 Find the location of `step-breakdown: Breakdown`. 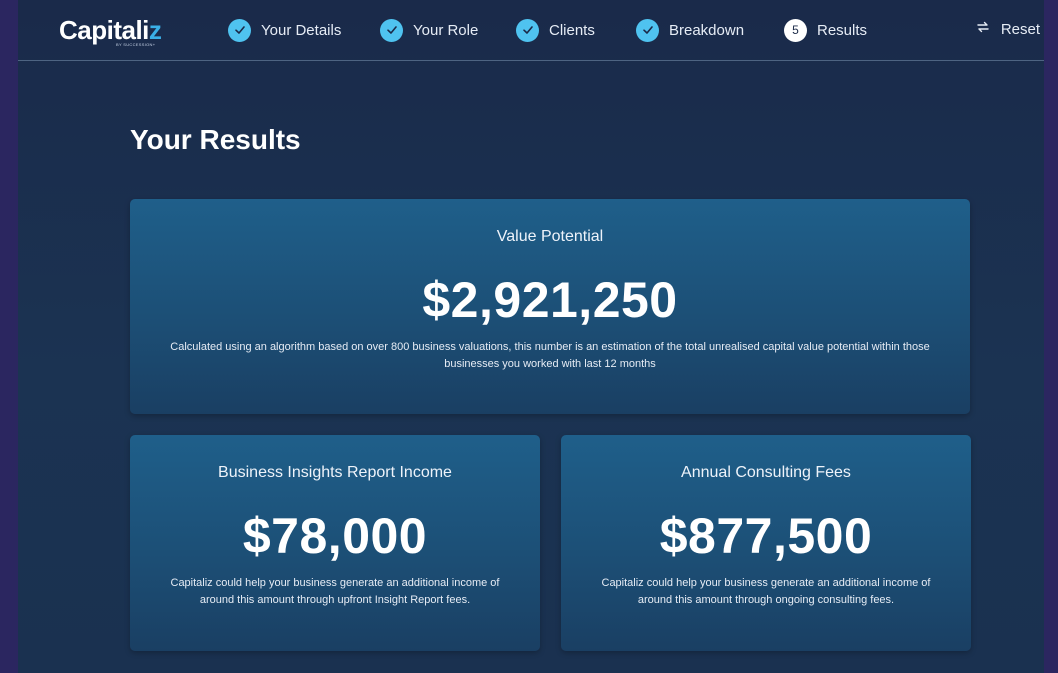

step-breakdown: Breakdown is located at coordinates (690, 30).